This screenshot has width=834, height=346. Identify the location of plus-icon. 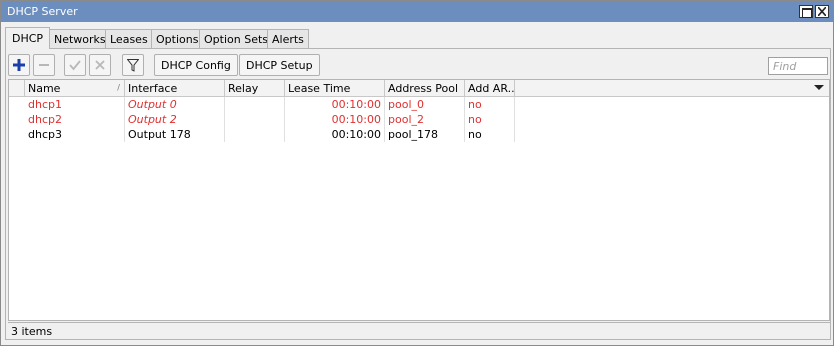
(19, 65).